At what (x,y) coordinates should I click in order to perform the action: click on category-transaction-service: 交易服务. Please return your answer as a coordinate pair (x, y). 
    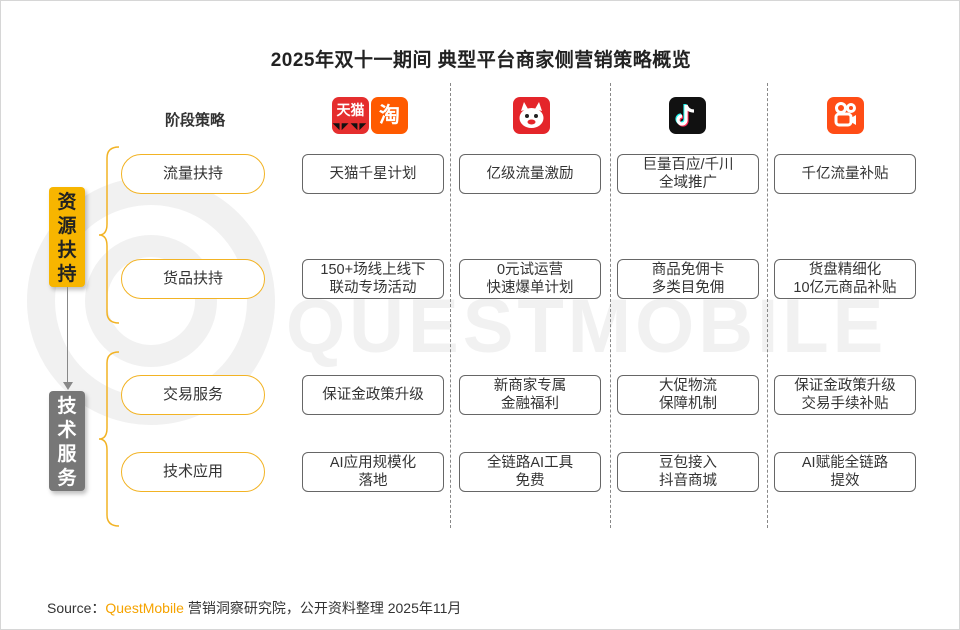
    Looking at the image, I should click on (193, 395).